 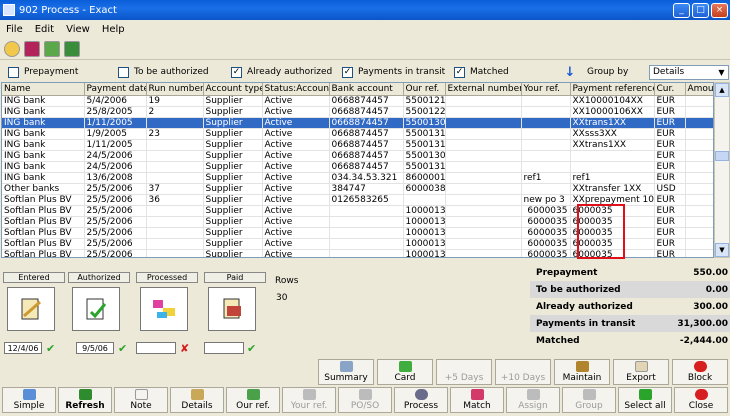 What do you see at coordinates (582, 372) in the screenshot?
I see `maintain-button: Maintain` at bounding box center [582, 372].